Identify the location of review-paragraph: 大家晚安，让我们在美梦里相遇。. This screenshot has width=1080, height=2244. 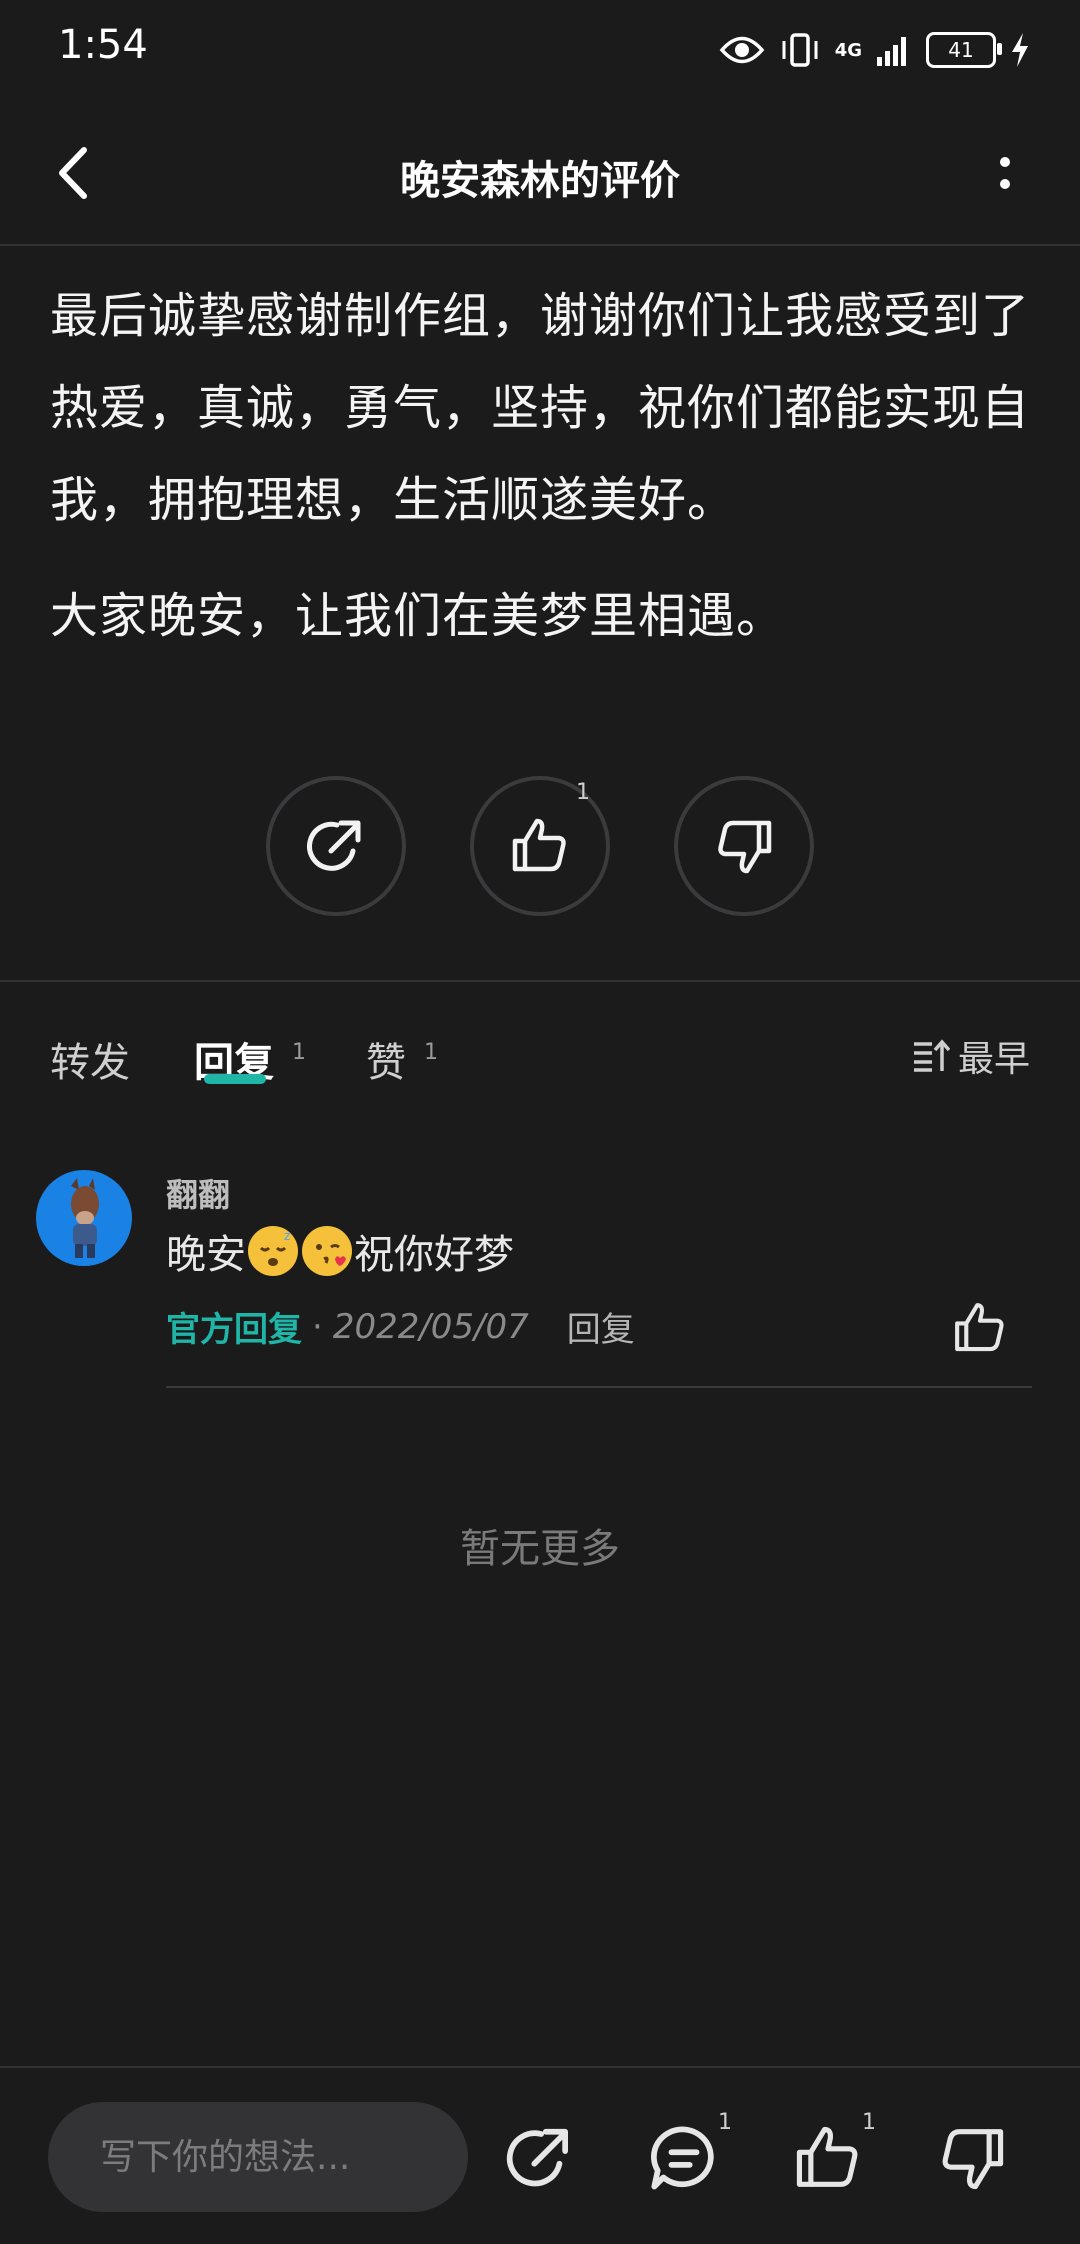
(418, 616).